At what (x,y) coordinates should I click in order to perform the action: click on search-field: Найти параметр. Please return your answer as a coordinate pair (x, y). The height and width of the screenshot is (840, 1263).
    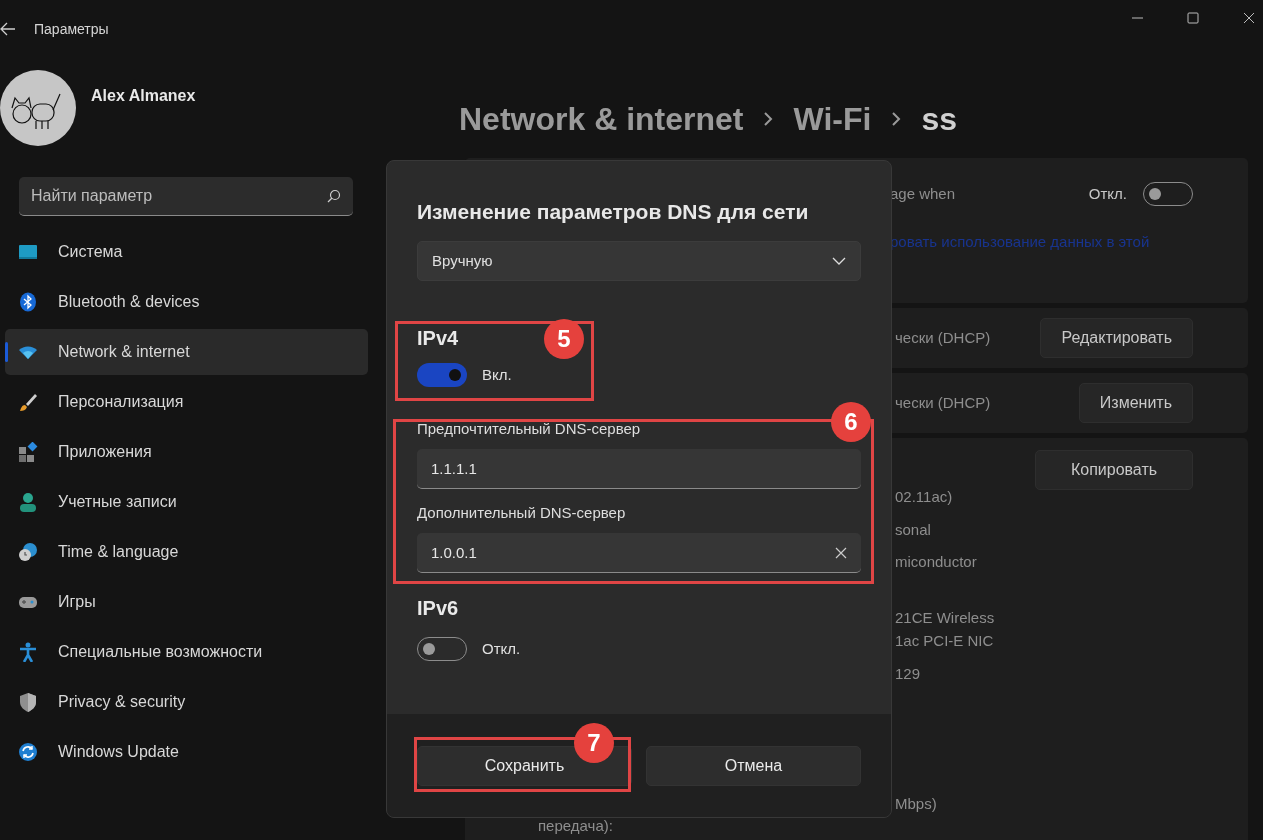
    Looking at the image, I should click on (186, 196).